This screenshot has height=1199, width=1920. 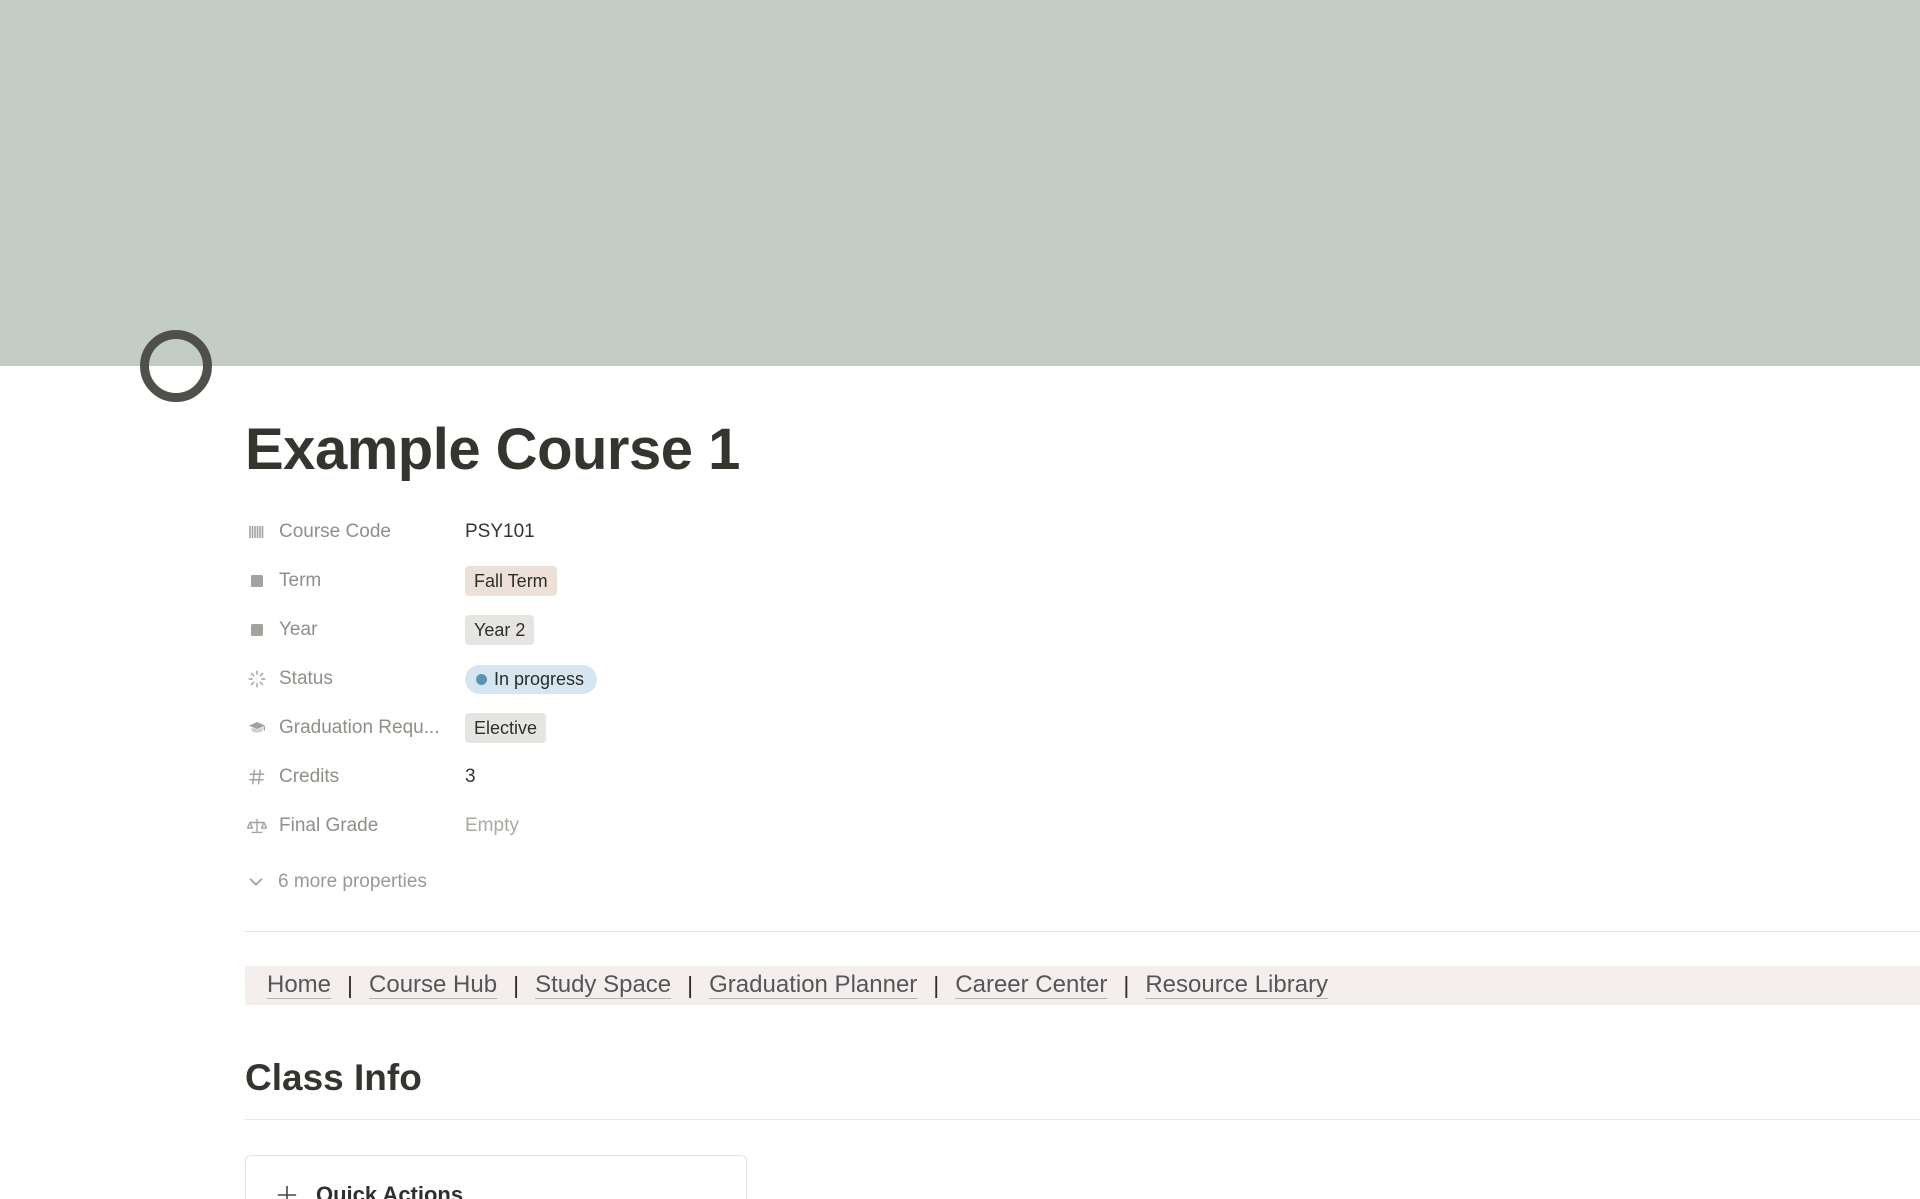 I want to click on property-value-term: Fall Term, so click(x=511, y=581).